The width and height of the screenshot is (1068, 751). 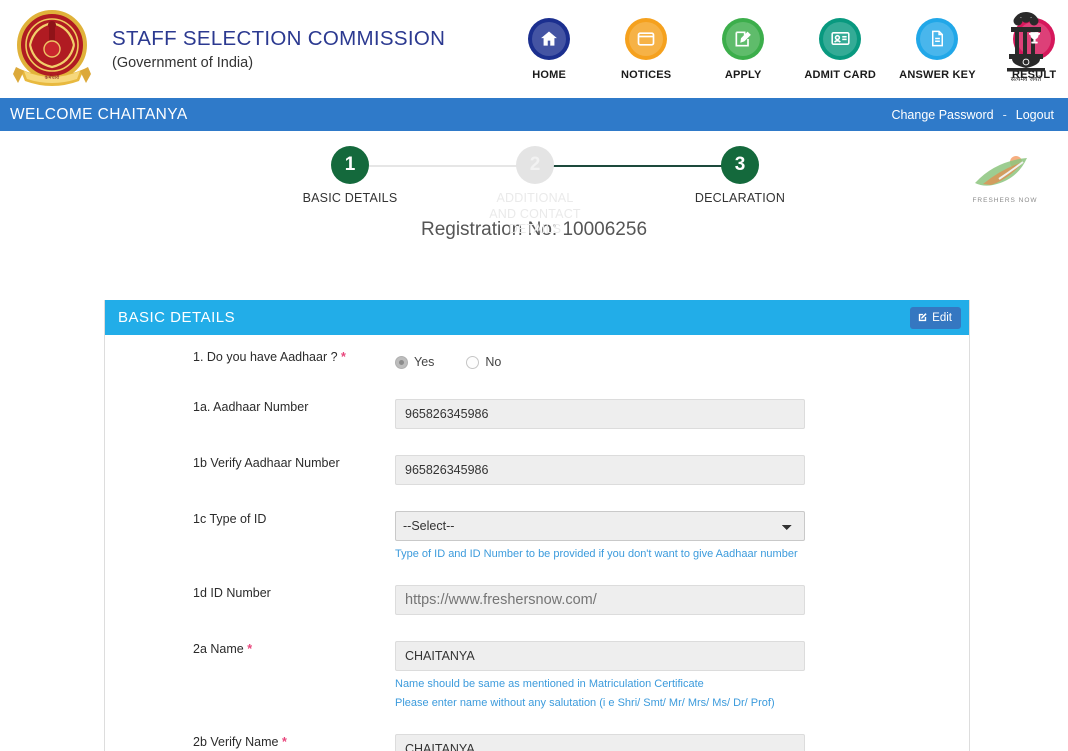 What do you see at coordinates (600, 656) in the screenshot?
I see `name-input` at bounding box center [600, 656].